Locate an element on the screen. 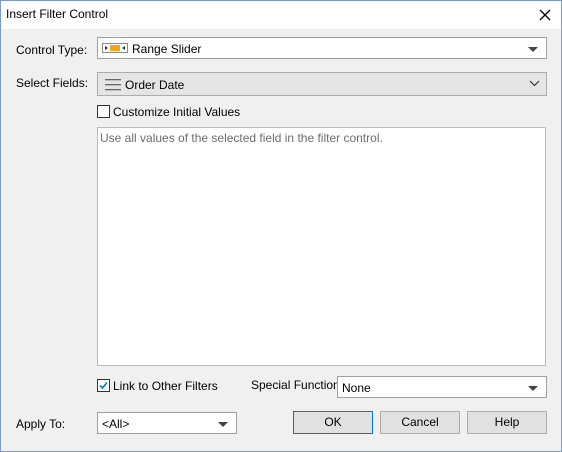  link-to-other-filters-checkbox is located at coordinates (103, 385).